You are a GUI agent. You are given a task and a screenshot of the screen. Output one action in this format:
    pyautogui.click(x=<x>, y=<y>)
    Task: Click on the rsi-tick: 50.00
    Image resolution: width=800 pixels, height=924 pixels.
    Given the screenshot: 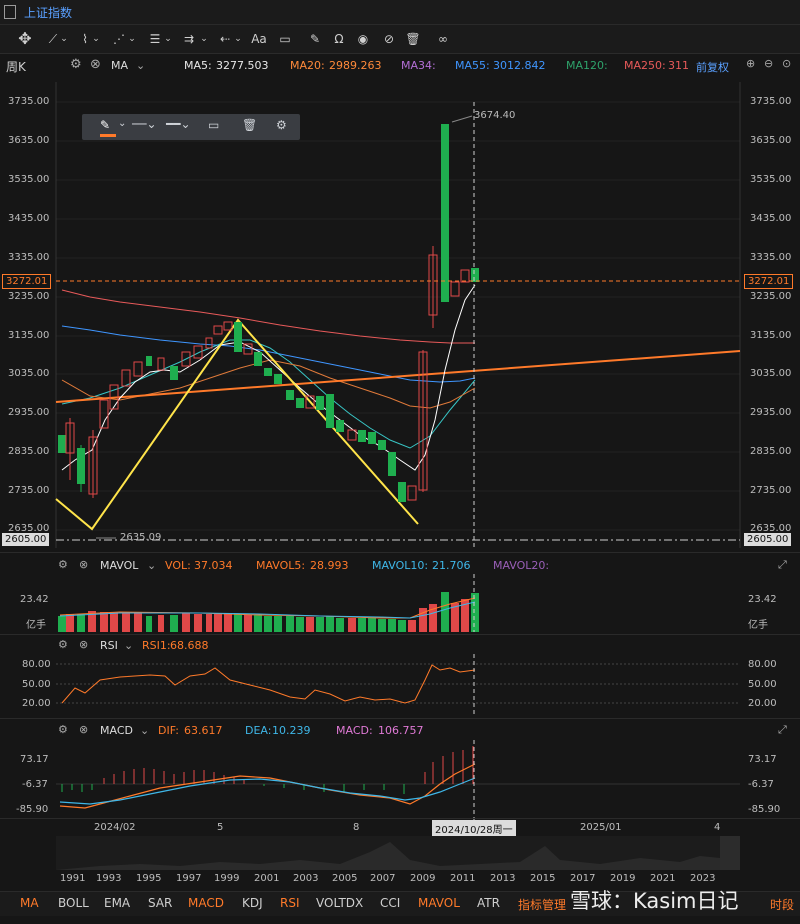 What is the action you would take?
    pyautogui.click(x=36, y=684)
    